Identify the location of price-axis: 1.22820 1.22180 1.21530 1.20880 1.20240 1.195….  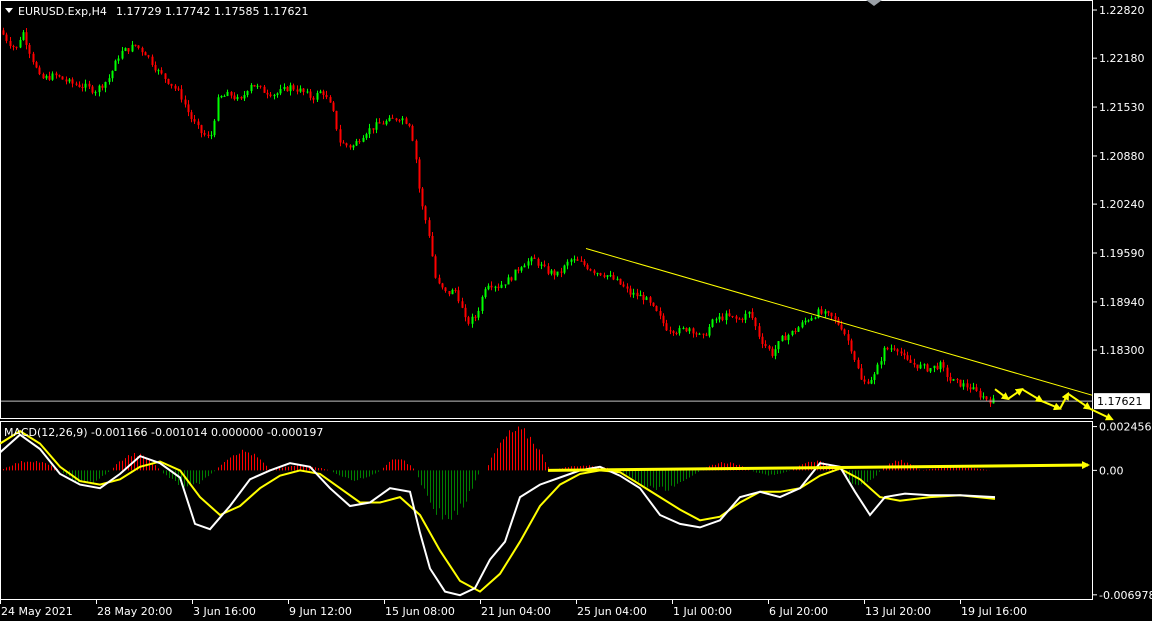
(1121, 207).